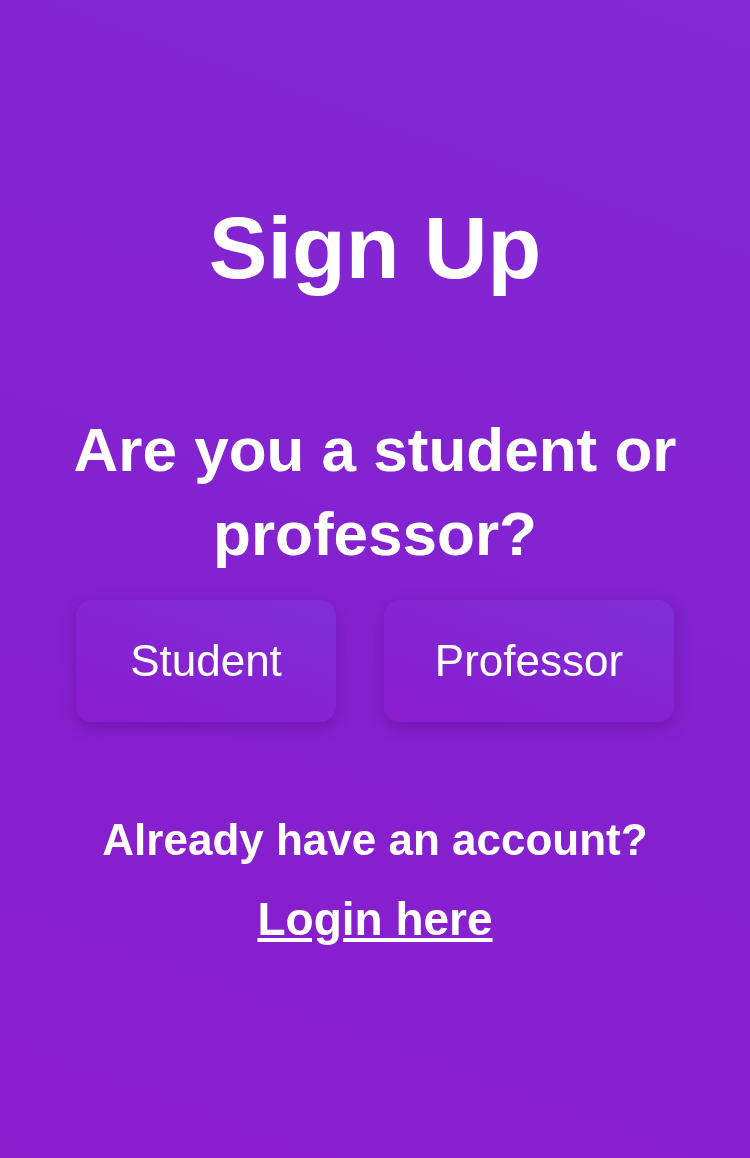 The image size is (750, 1158). What do you see at coordinates (529, 661) in the screenshot?
I see `role-button: Professor` at bounding box center [529, 661].